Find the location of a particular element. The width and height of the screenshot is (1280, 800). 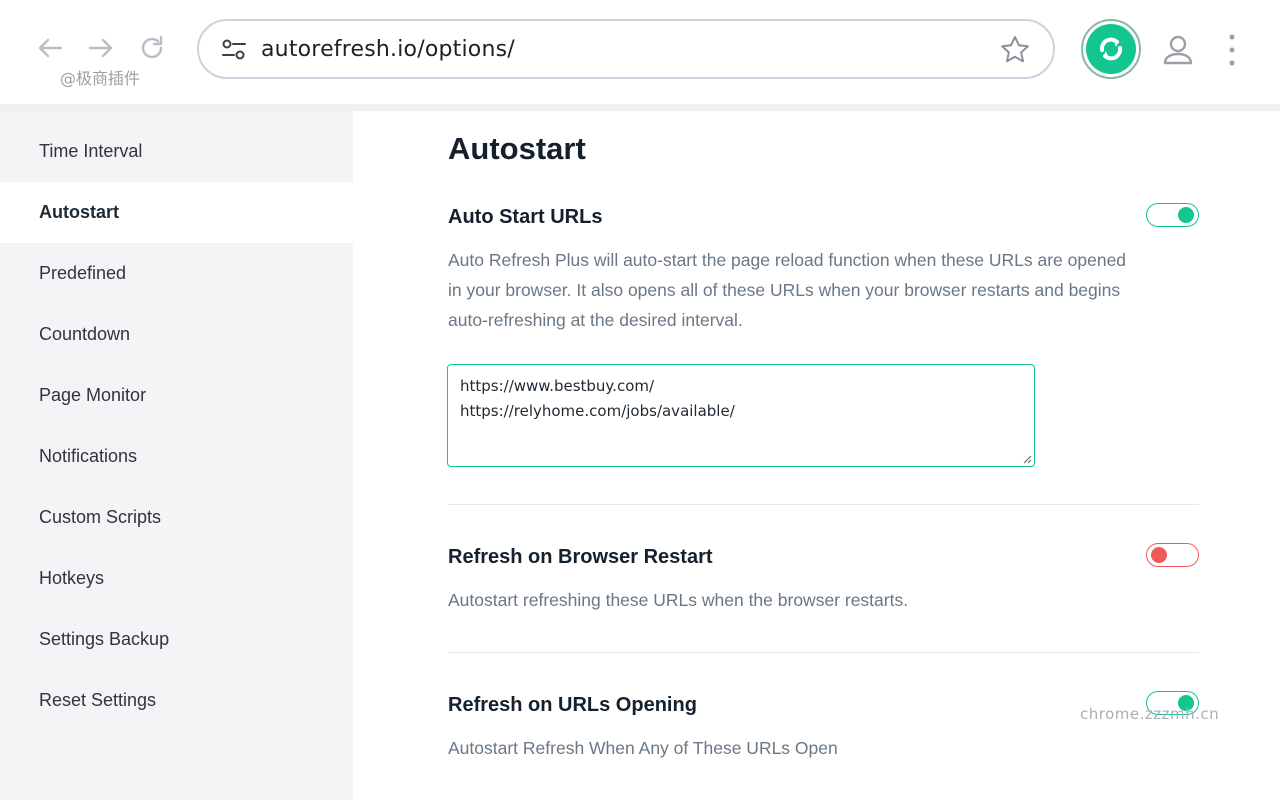

arrow-right-icon is located at coordinates (100, 48).